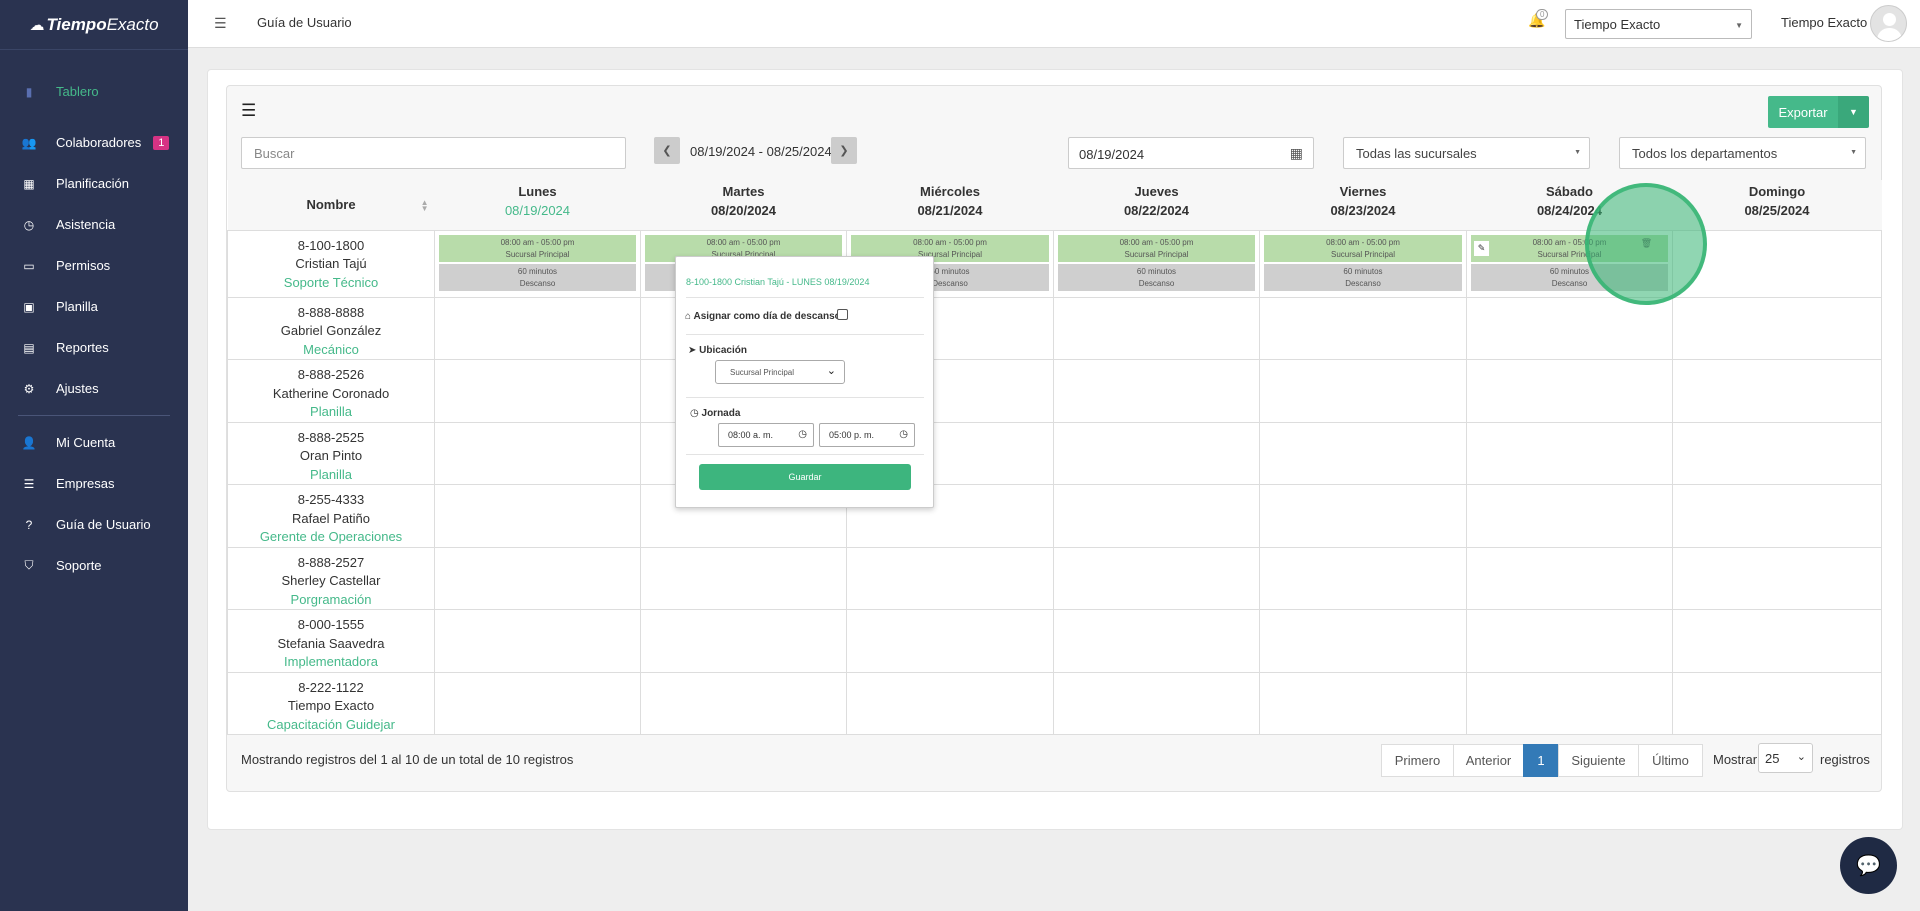  I want to click on export-dropdown-icon: ▼, so click(1853, 112).